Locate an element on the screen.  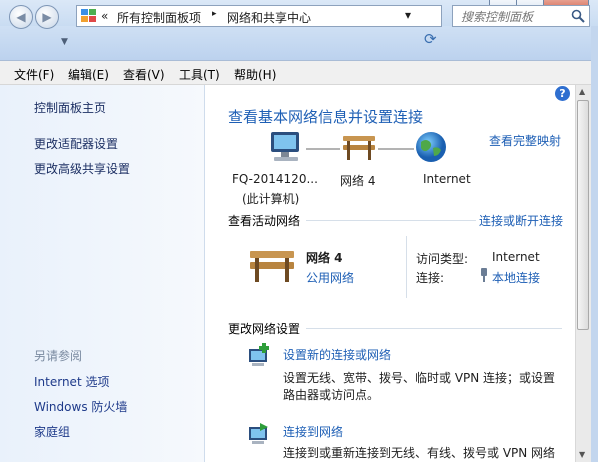
forward-arrow-icon: ▶ is located at coordinates (47, 17).